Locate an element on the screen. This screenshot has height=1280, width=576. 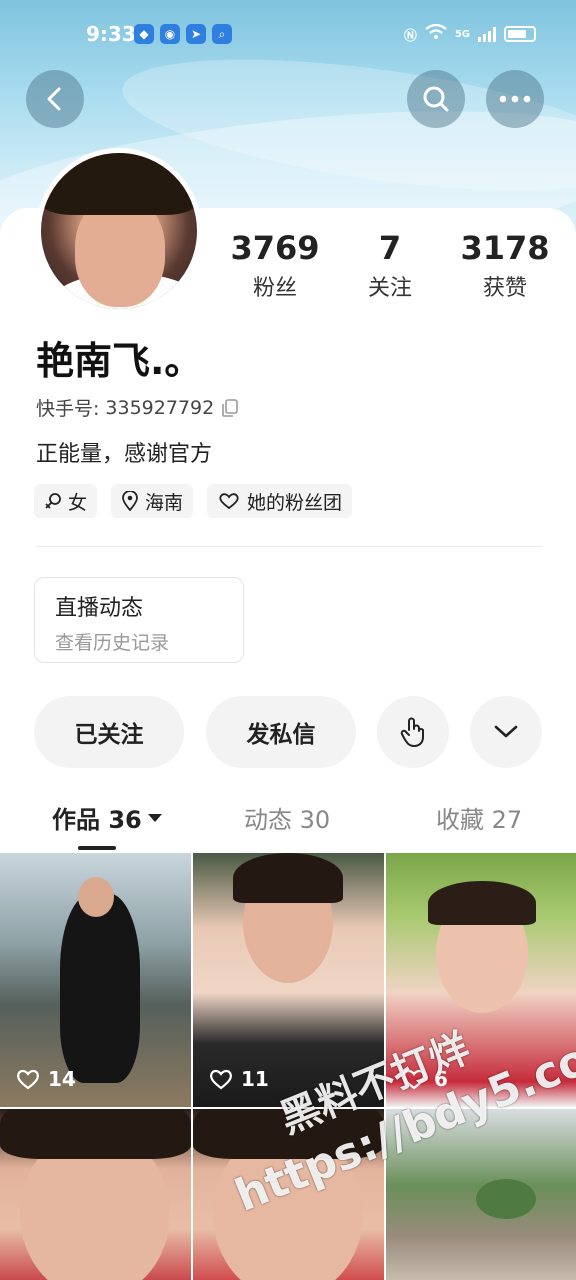
stat-followers: 3769 粉丝 is located at coordinates (275, 266).